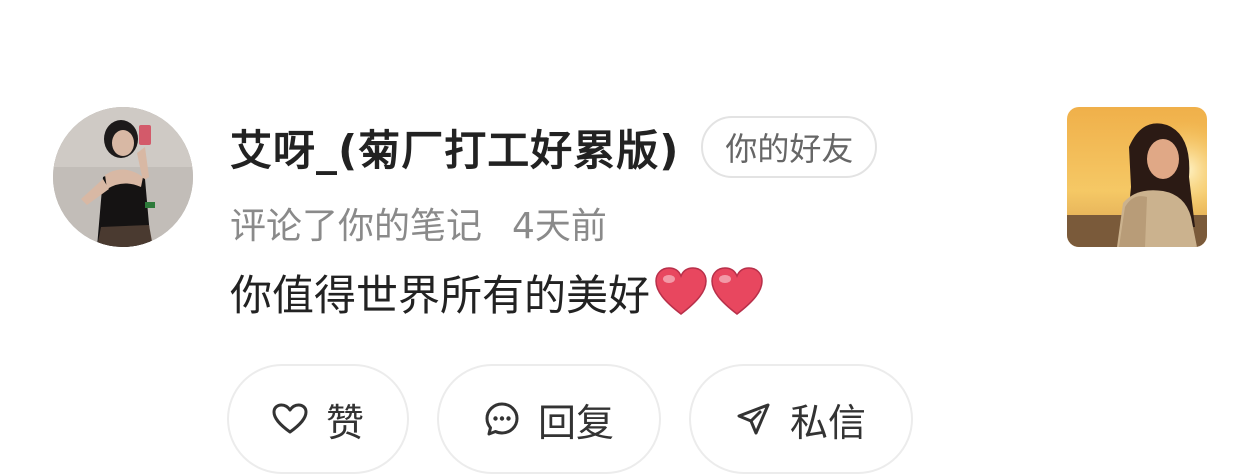  What do you see at coordinates (290, 419) in the screenshot?
I see `heart-outline-icon` at bounding box center [290, 419].